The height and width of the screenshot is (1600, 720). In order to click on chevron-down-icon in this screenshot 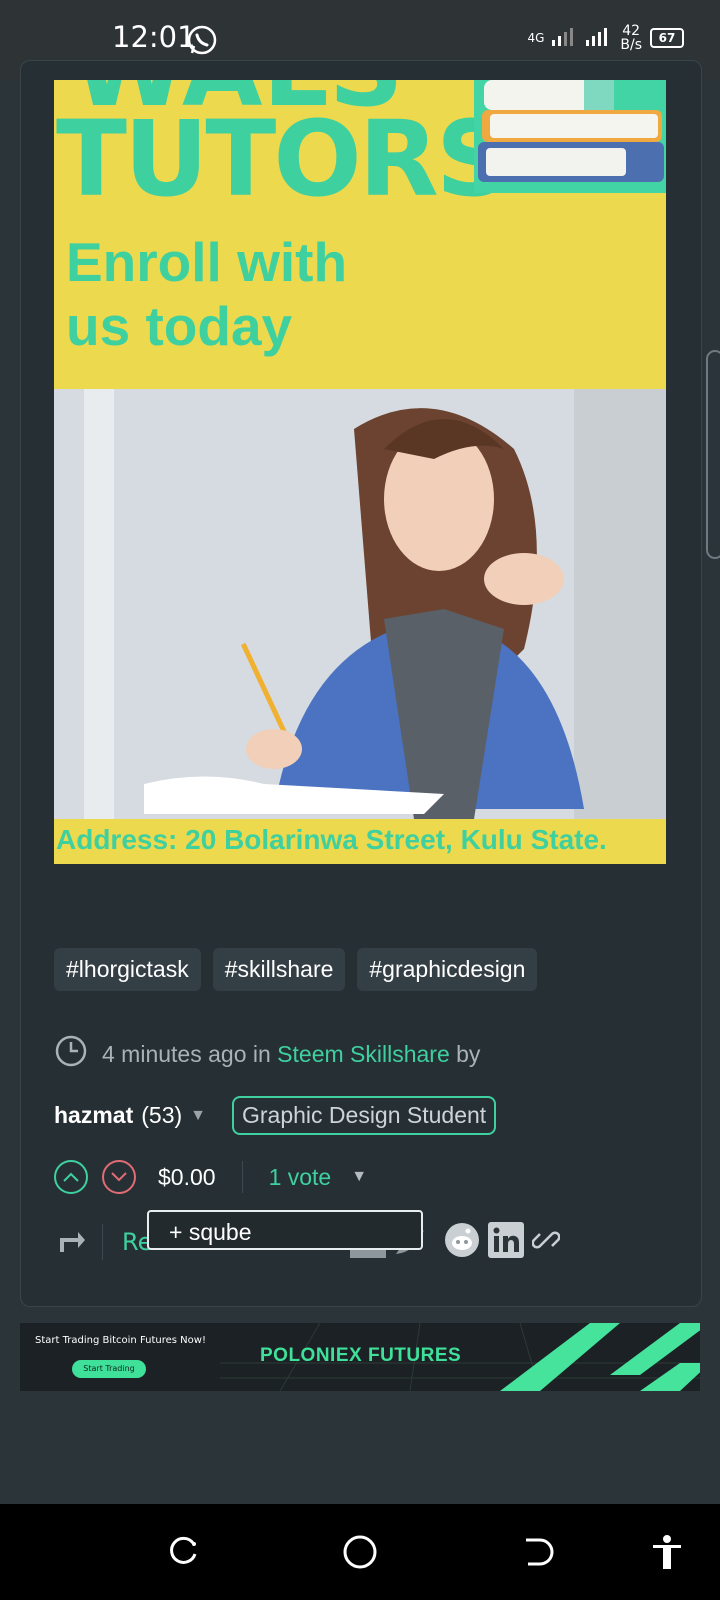, I will do `click(119, 1177)`.